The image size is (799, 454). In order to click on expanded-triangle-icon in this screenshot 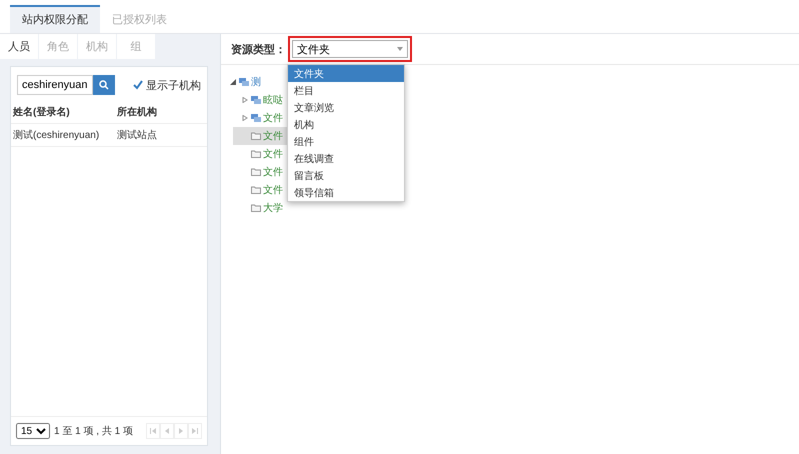, I will do `click(233, 82)`.